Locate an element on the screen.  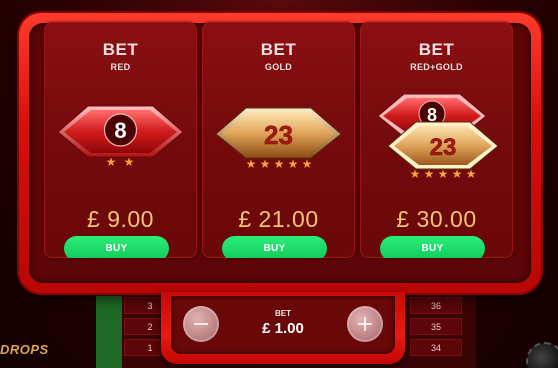
red-number-badge-icon: 8 ★ ★ is located at coordinates (120, 137).